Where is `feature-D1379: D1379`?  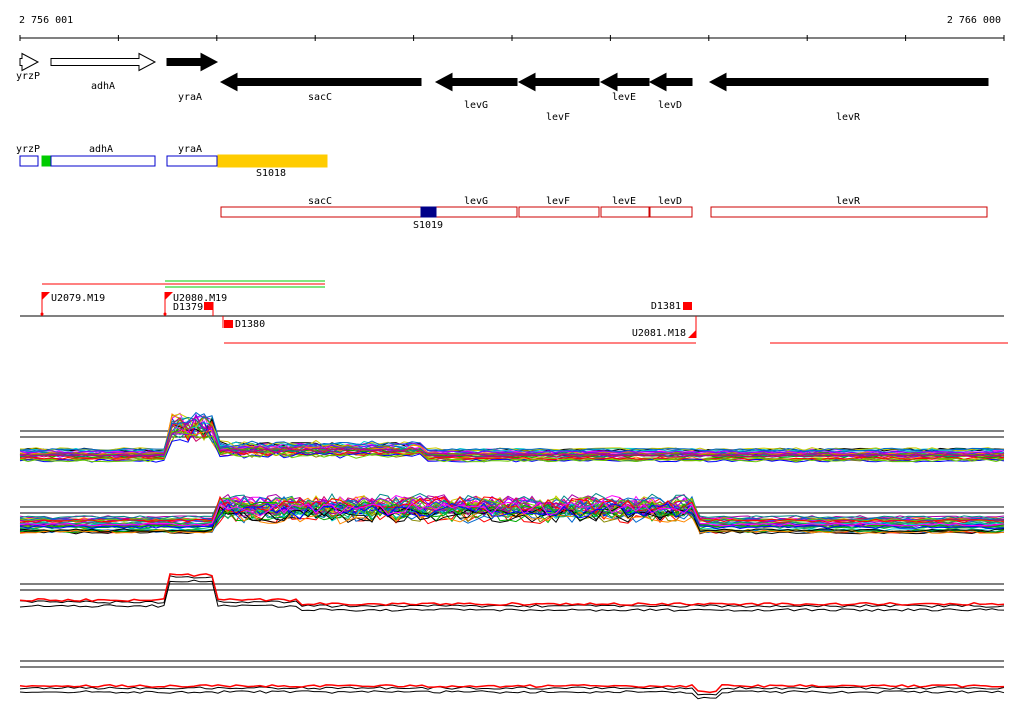 feature-D1379: D1379 is located at coordinates (193, 309).